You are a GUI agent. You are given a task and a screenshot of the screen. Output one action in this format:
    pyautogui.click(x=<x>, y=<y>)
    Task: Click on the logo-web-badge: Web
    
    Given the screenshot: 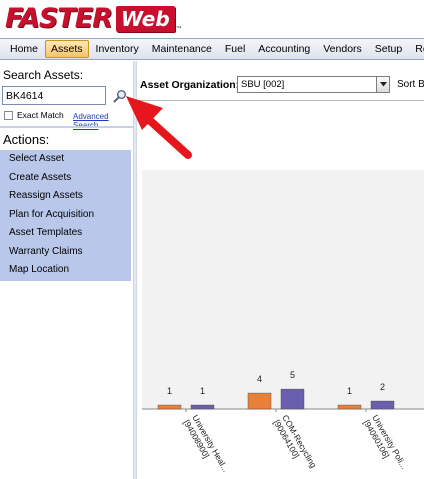 What is the action you would take?
    pyautogui.click(x=145, y=19)
    